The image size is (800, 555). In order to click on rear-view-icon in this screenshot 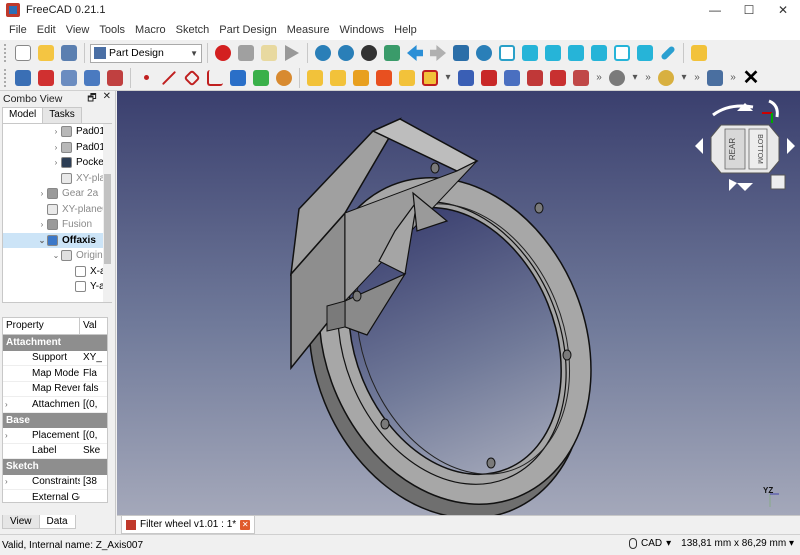, I will do `click(599, 53)`.